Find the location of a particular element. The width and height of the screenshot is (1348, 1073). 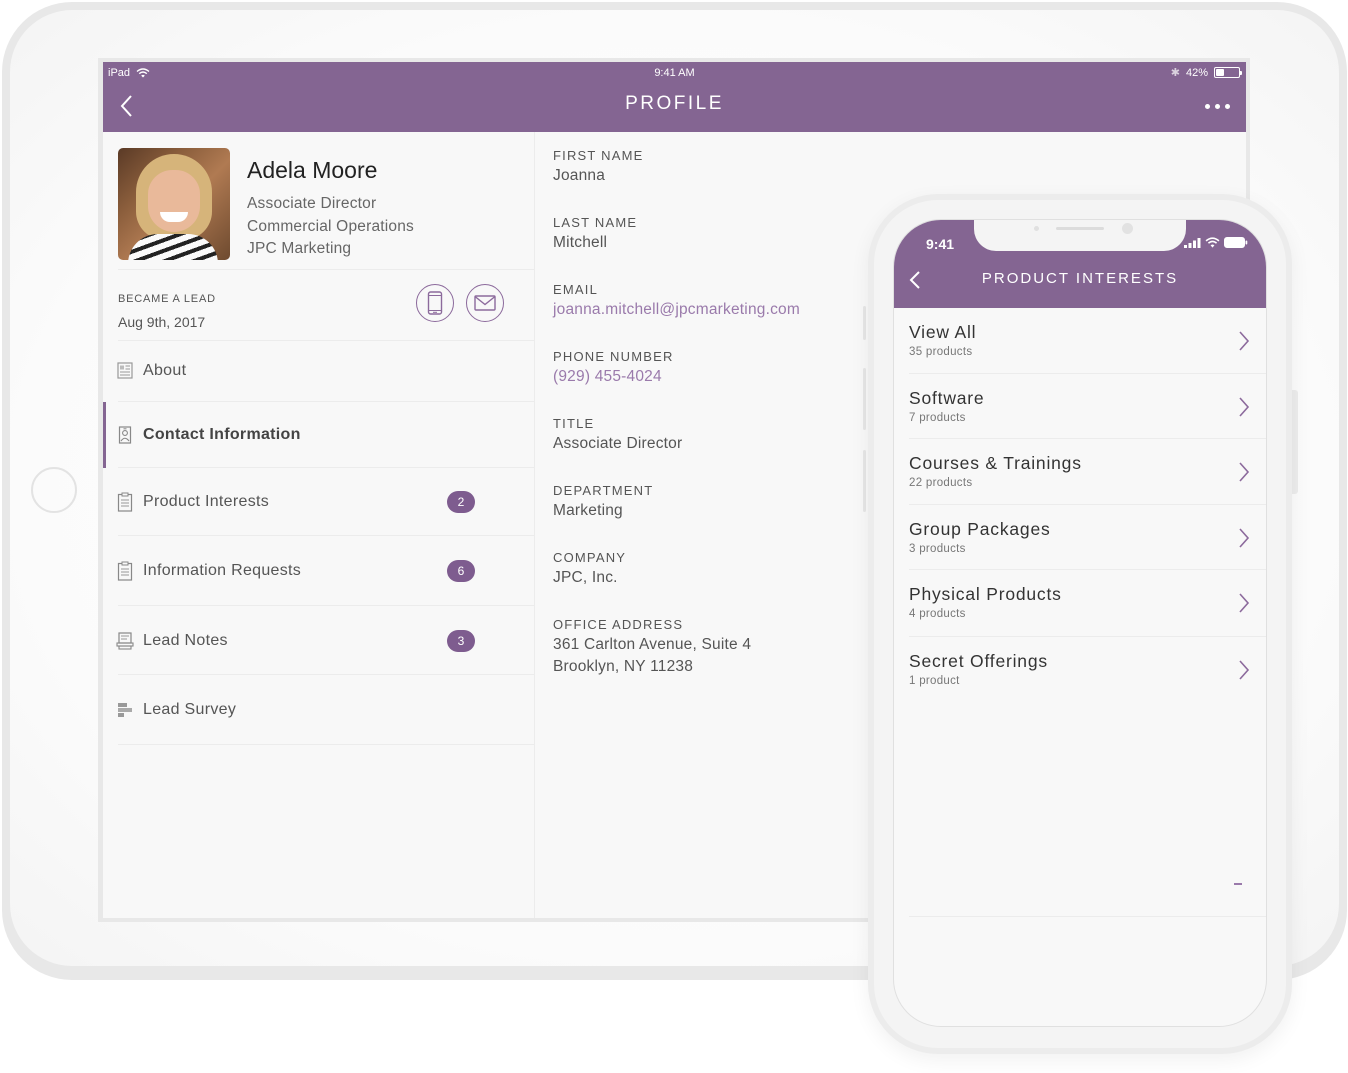

newspaper-icon is located at coordinates (125, 370).